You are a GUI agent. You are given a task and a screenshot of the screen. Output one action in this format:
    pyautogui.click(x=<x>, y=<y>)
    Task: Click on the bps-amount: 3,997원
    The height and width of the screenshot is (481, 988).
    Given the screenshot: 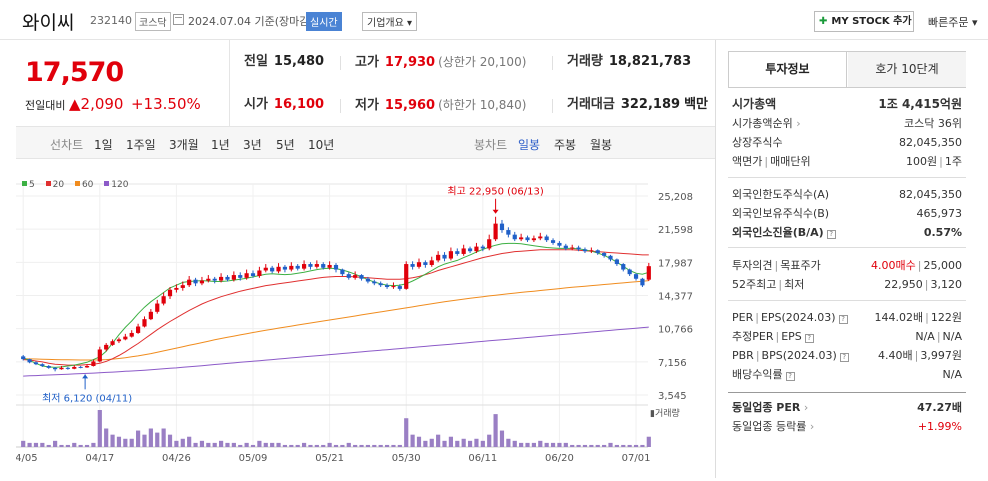 What is the action you would take?
    pyautogui.click(x=941, y=355)
    